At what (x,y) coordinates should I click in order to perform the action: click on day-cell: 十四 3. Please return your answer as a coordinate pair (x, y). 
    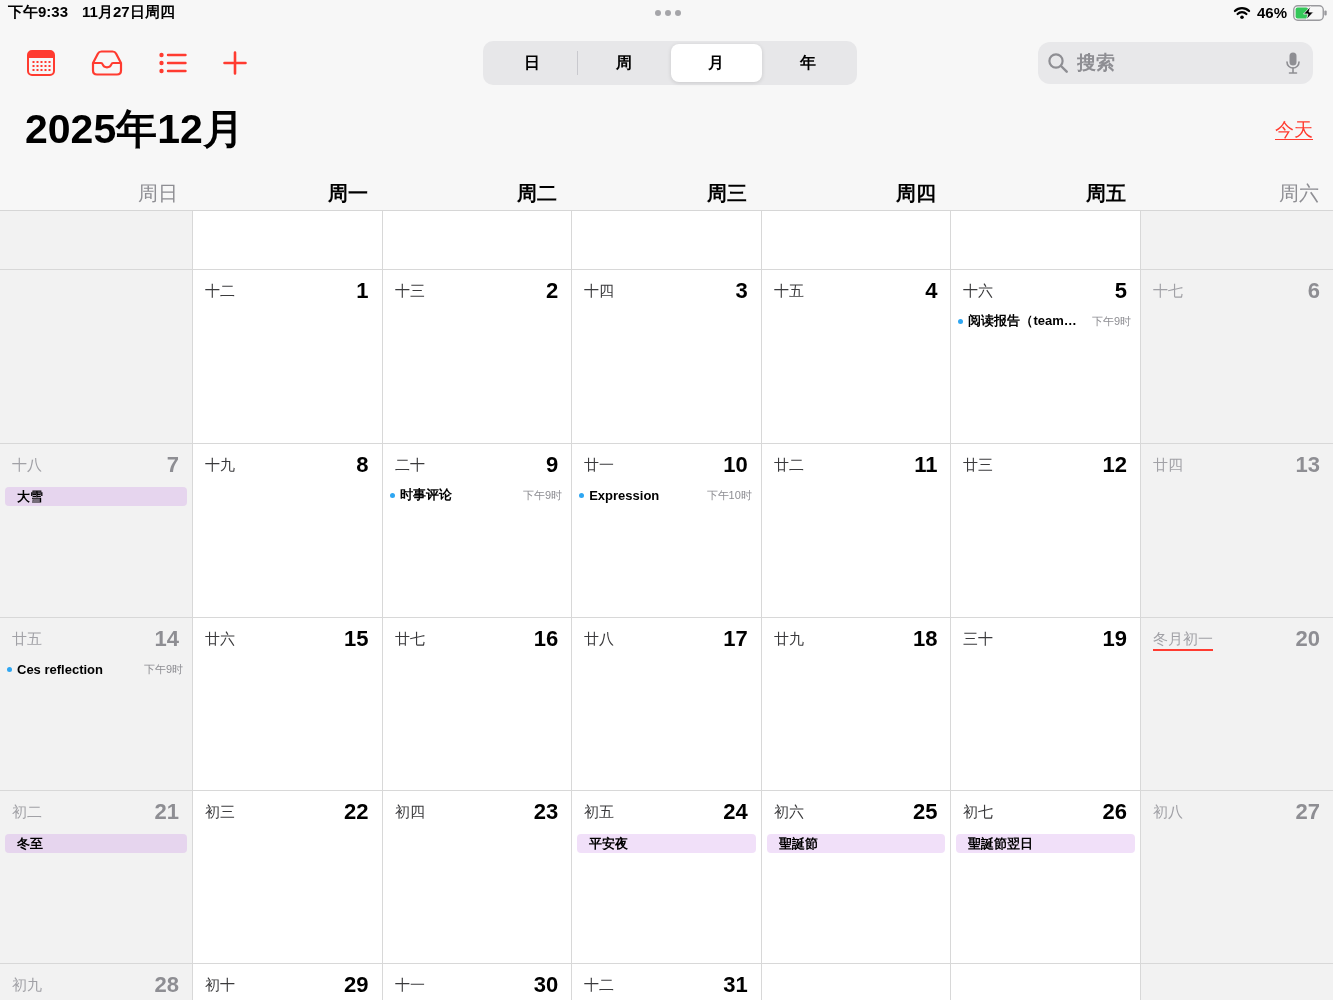
    Looking at the image, I should click on (666, 356).